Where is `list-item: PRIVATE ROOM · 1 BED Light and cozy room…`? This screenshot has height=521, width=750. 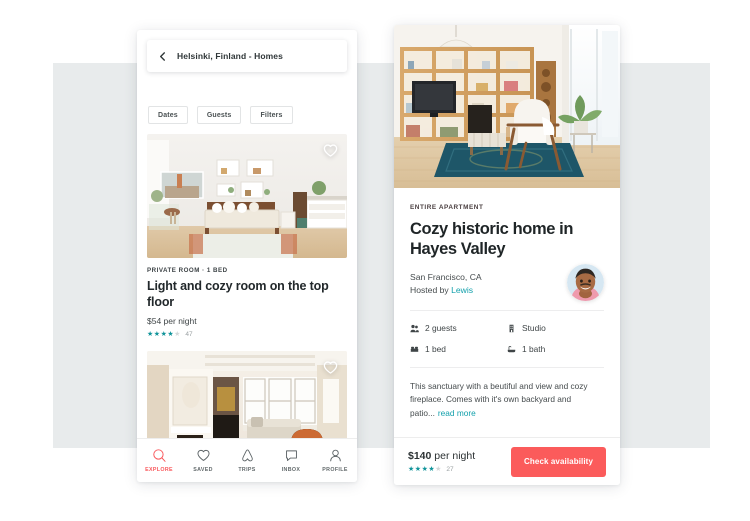
list-item: PRIVATE ROOM · 1 BED Light and cozy room… is located at coordinates (247, 236).